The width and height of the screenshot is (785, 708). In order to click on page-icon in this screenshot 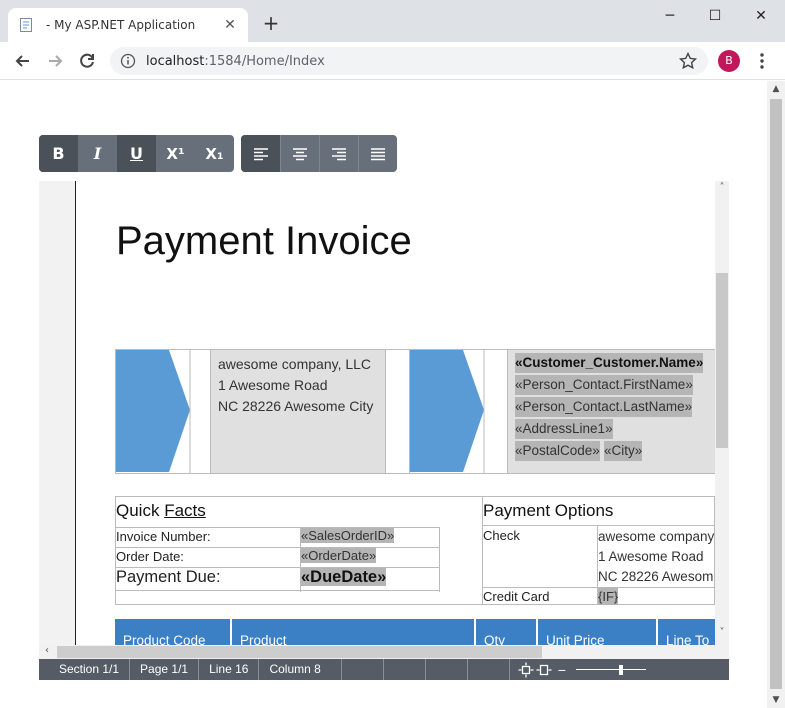, I will do `click(26, 25)`.